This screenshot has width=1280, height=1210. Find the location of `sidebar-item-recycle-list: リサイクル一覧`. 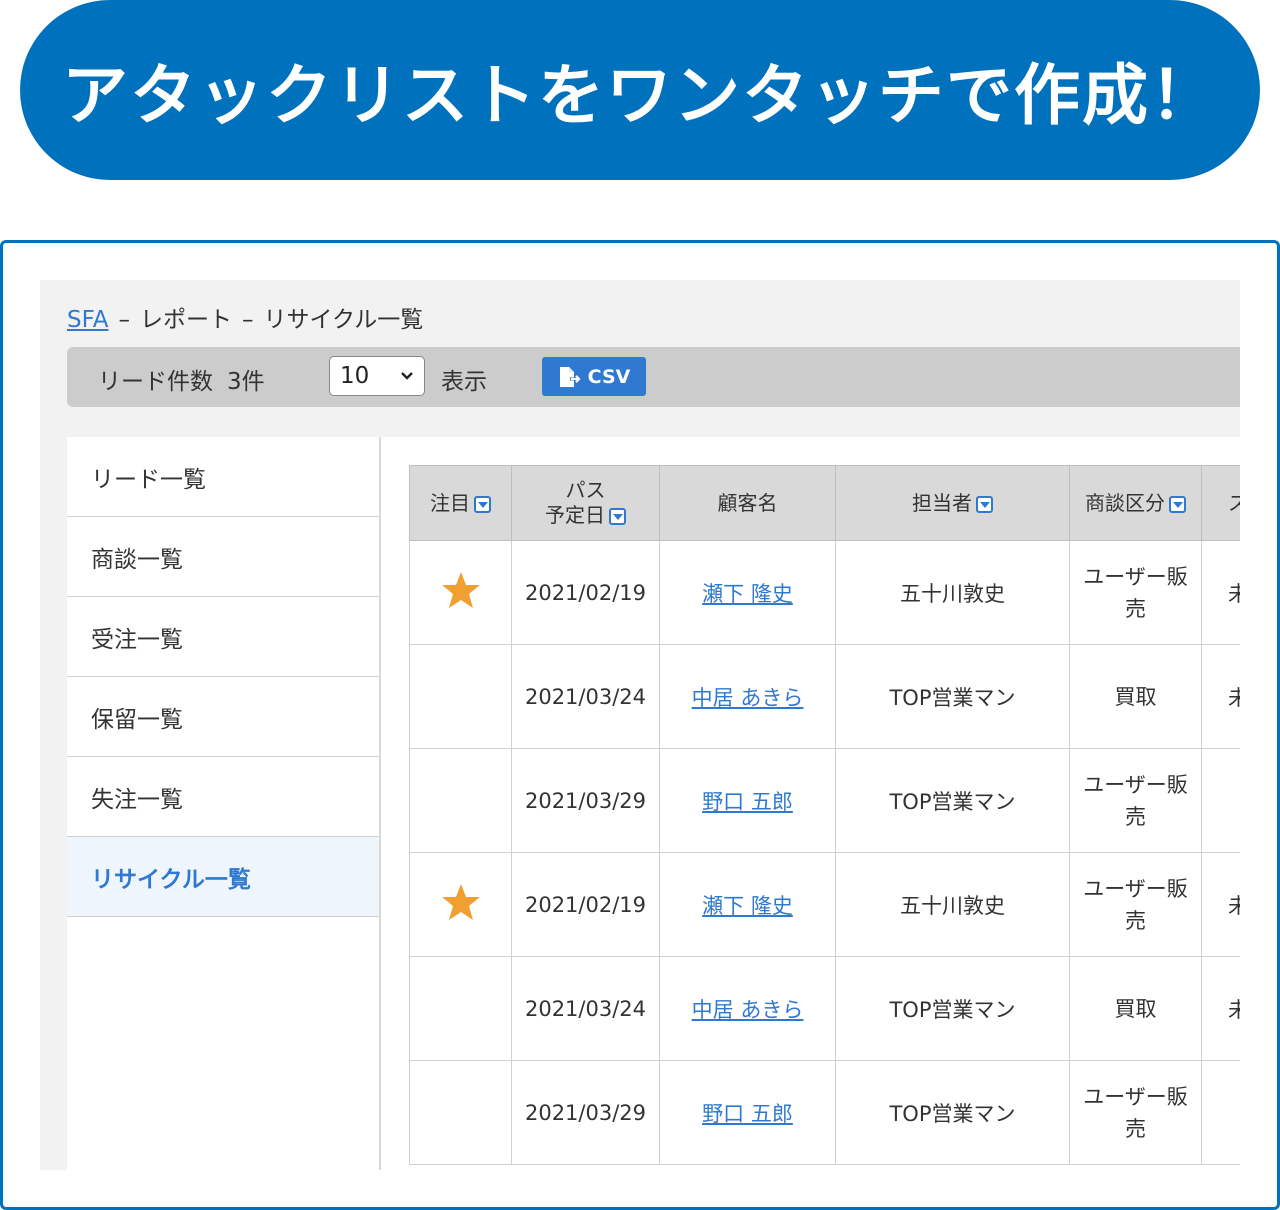

sidebar-item-recycle-list: リサイクル一覧 is located at coordinates (223, 877).